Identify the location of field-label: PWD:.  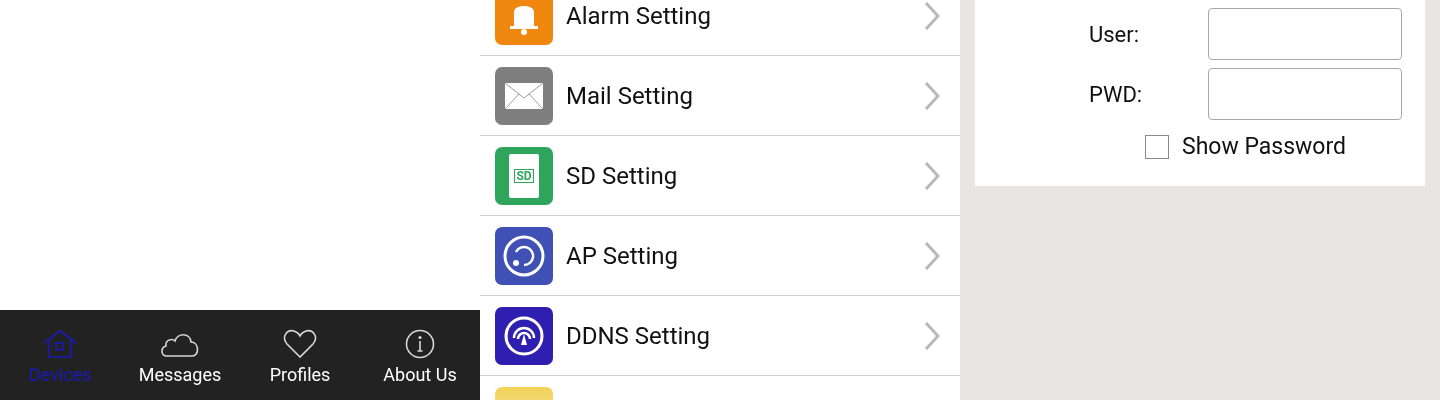
(1116, 94).